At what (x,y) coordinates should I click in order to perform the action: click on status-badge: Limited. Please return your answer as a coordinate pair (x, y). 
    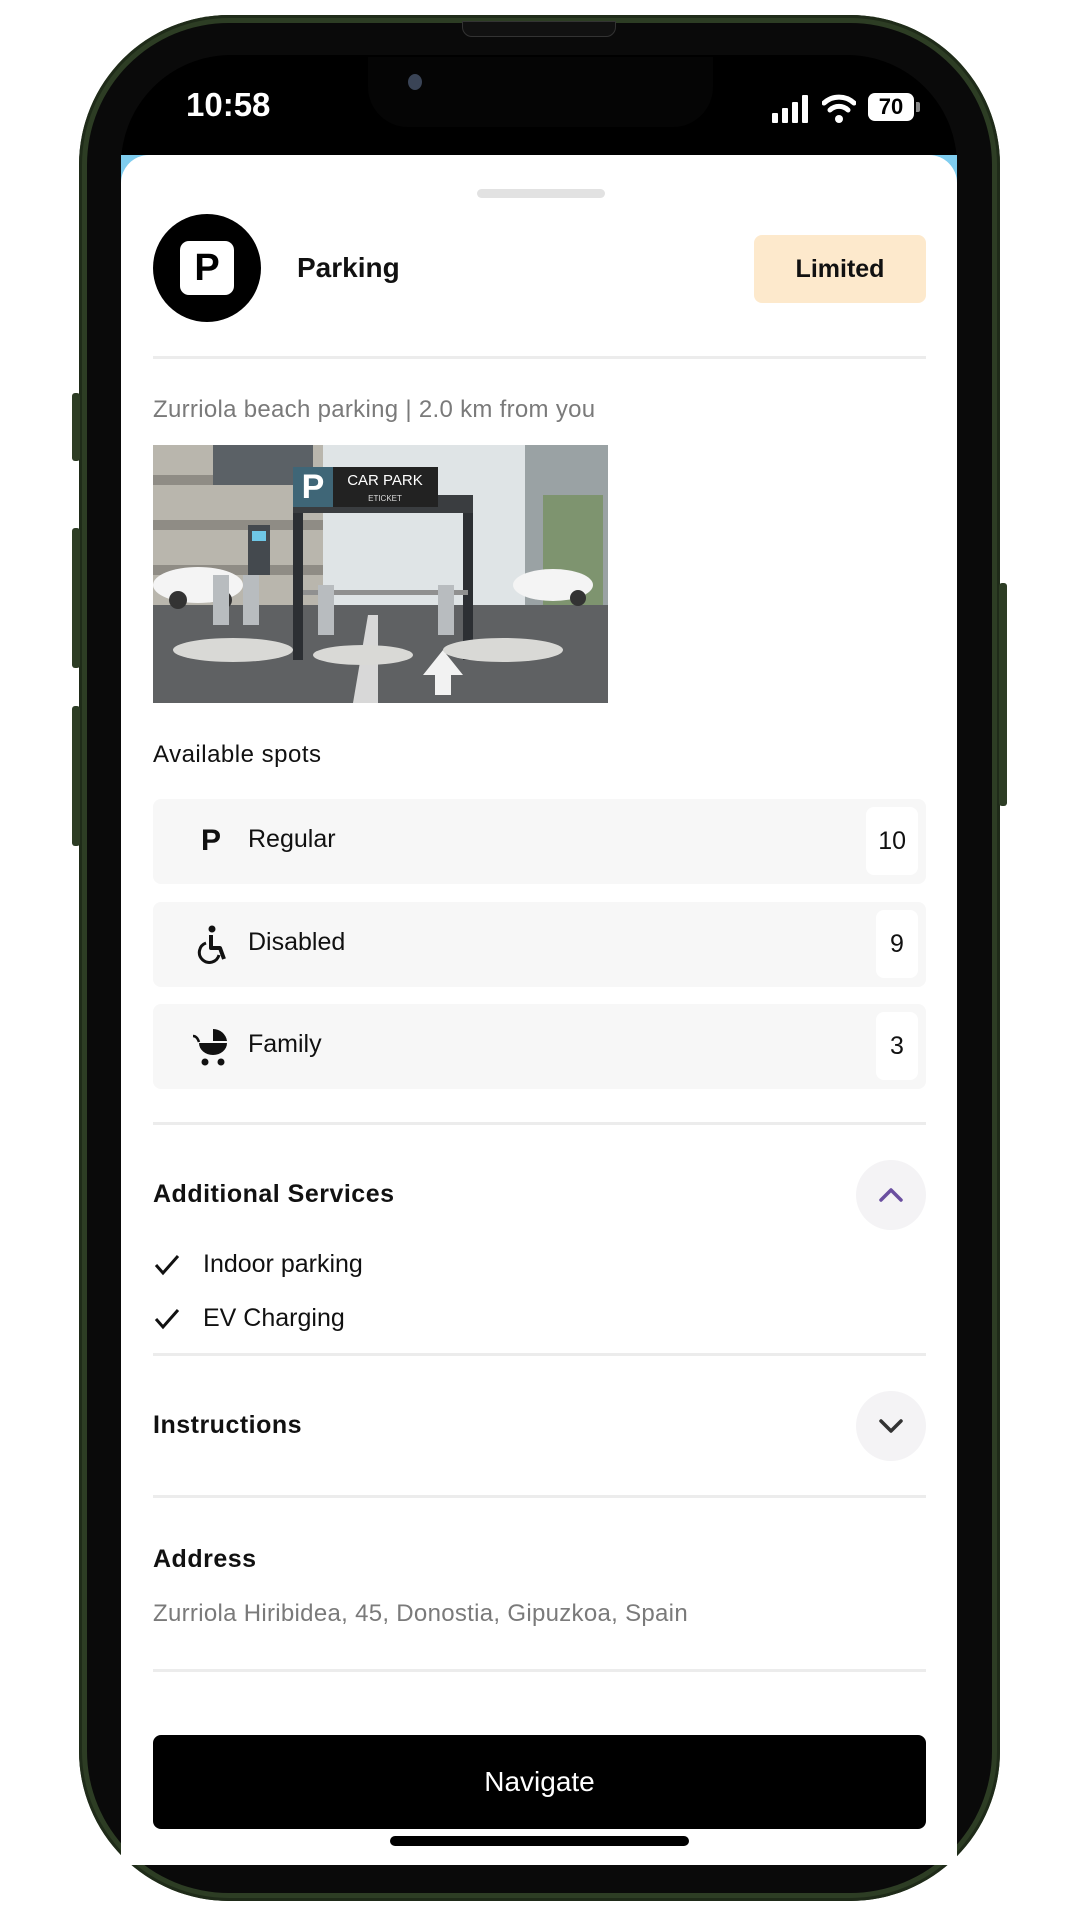
    Looking at the image, I should click on (840, 269).